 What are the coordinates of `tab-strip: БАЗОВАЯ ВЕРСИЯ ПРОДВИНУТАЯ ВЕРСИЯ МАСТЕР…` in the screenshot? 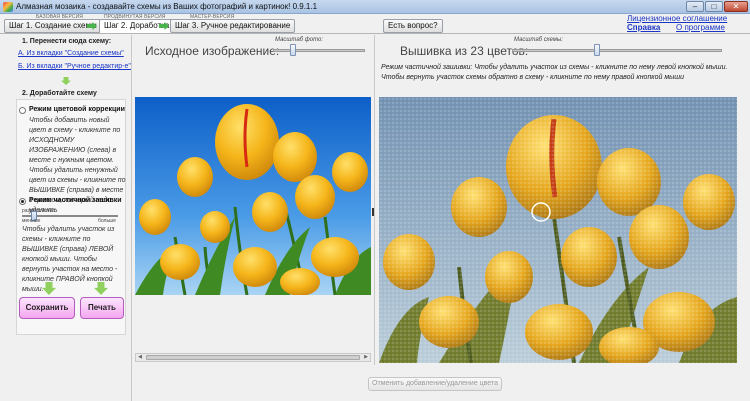 It's located at (375, 24).